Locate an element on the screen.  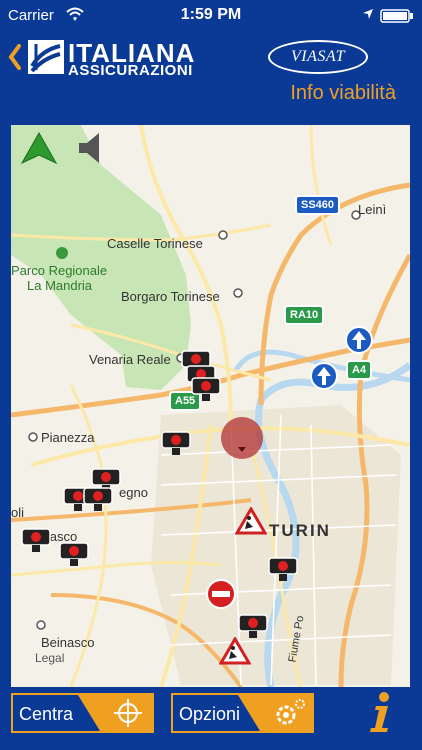
crosshair-icon is located at coordinates (115, 713).